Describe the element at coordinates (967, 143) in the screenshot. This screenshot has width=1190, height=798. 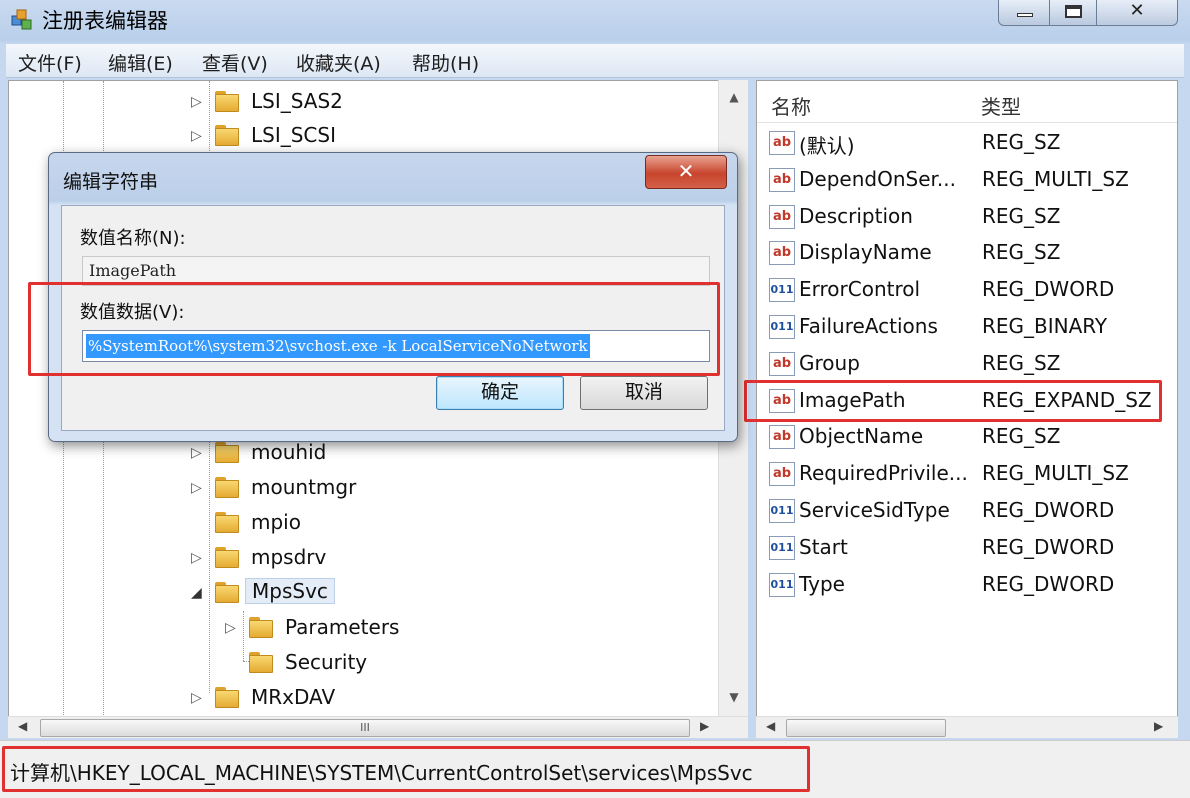
I see `value-row: ab (默认) REG_SZ` at that location.